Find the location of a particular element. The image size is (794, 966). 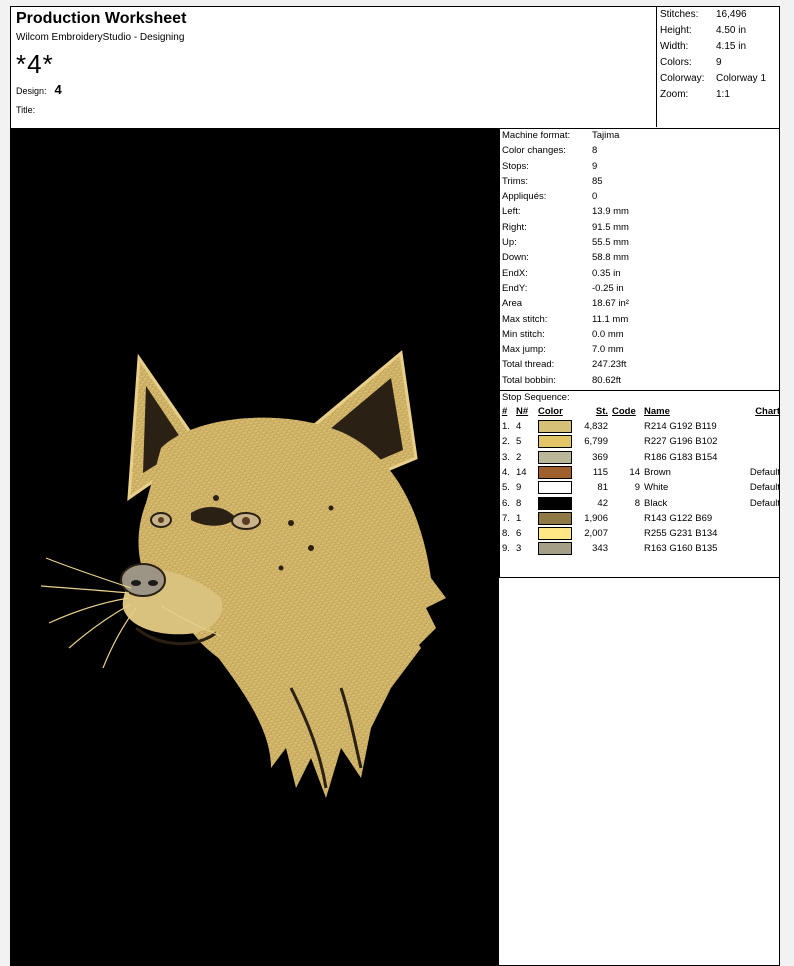

stat-row: Left: 13.9 mm is located at coordinates (565, 212).